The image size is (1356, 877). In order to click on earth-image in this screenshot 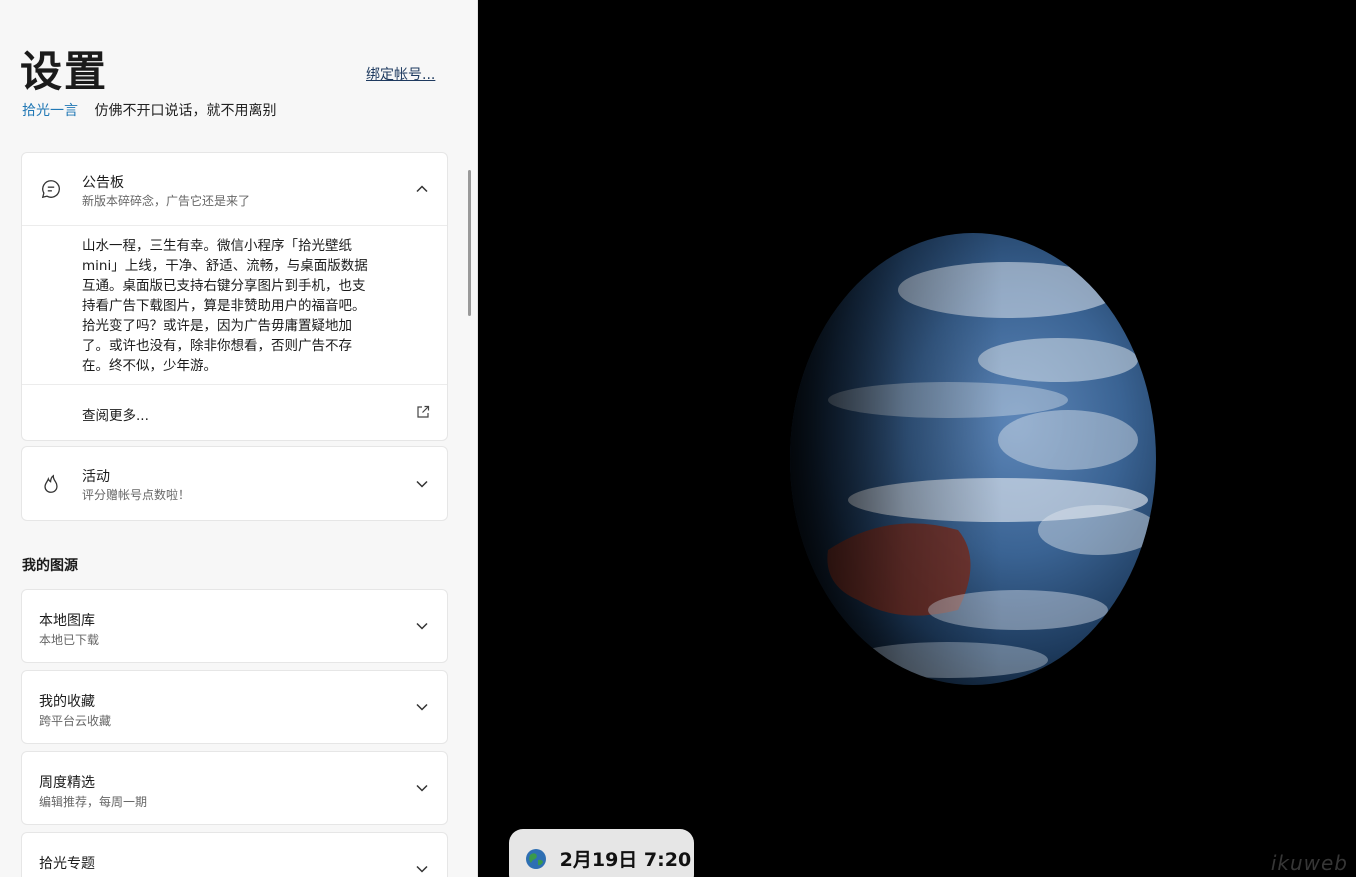, I will do `click(973, 459)`.